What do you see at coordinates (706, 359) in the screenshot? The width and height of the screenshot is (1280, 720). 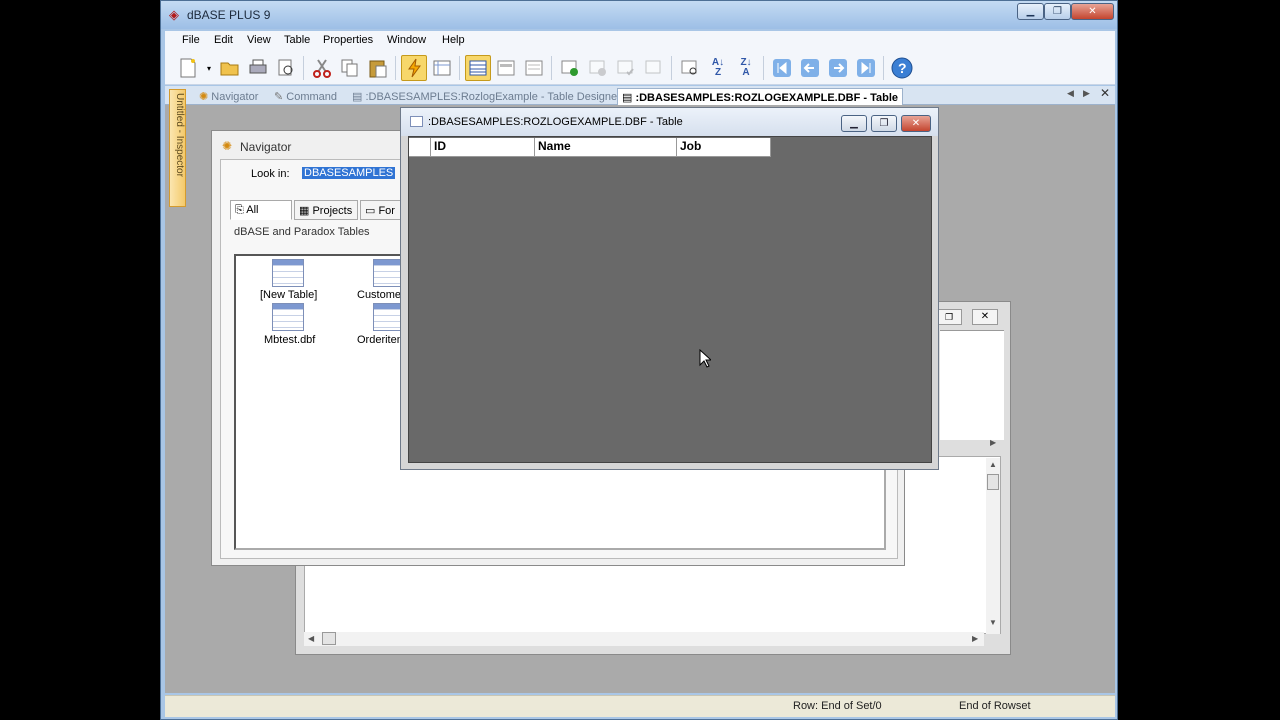 I see `mouse-cursor-icon` at bounding box center [706, 359].